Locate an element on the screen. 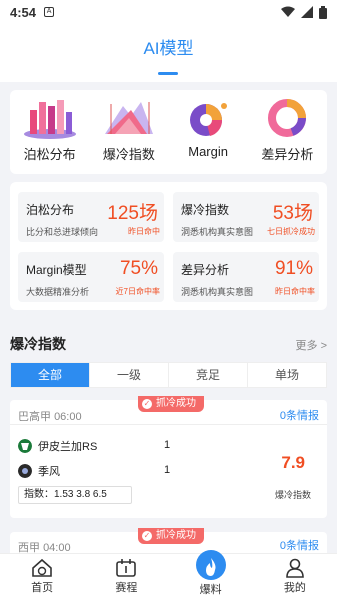 The width and height of the screenshot is (337, 600). tab-label: 赛程 is located at coordinates (126, 588).